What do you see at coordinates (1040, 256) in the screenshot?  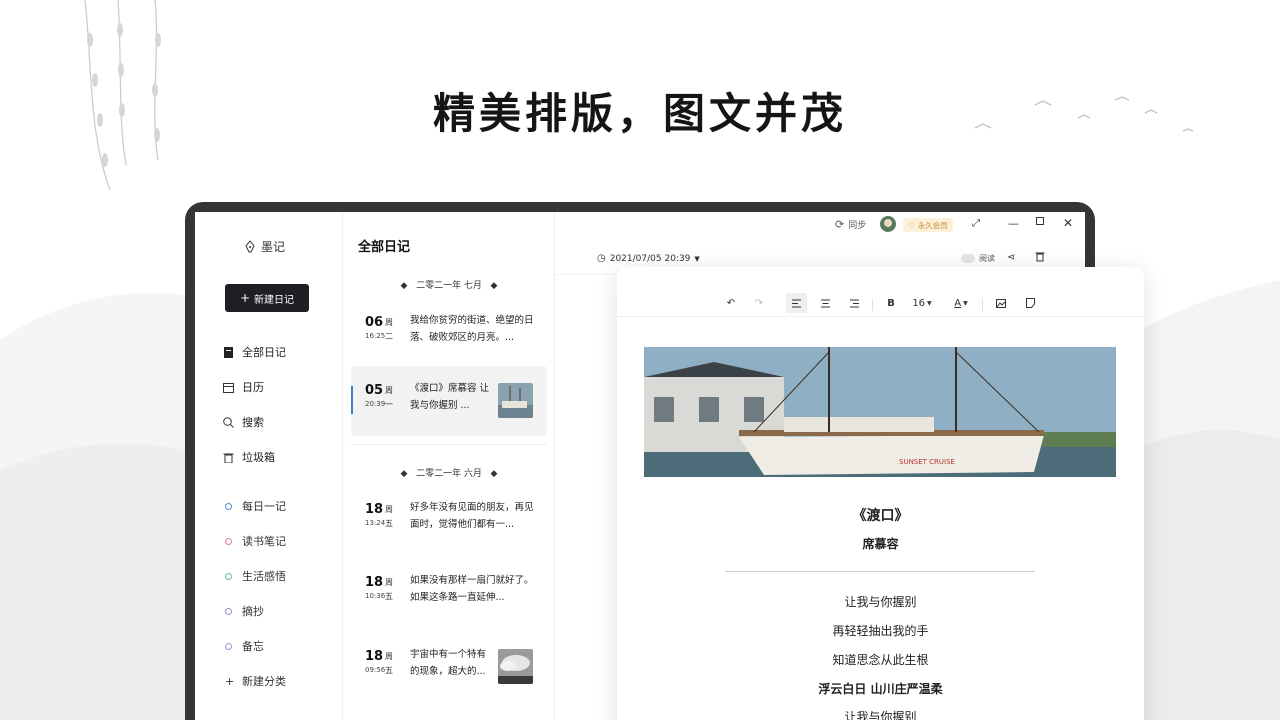 I see `delete-icon` at bounding box center [1040, 256].